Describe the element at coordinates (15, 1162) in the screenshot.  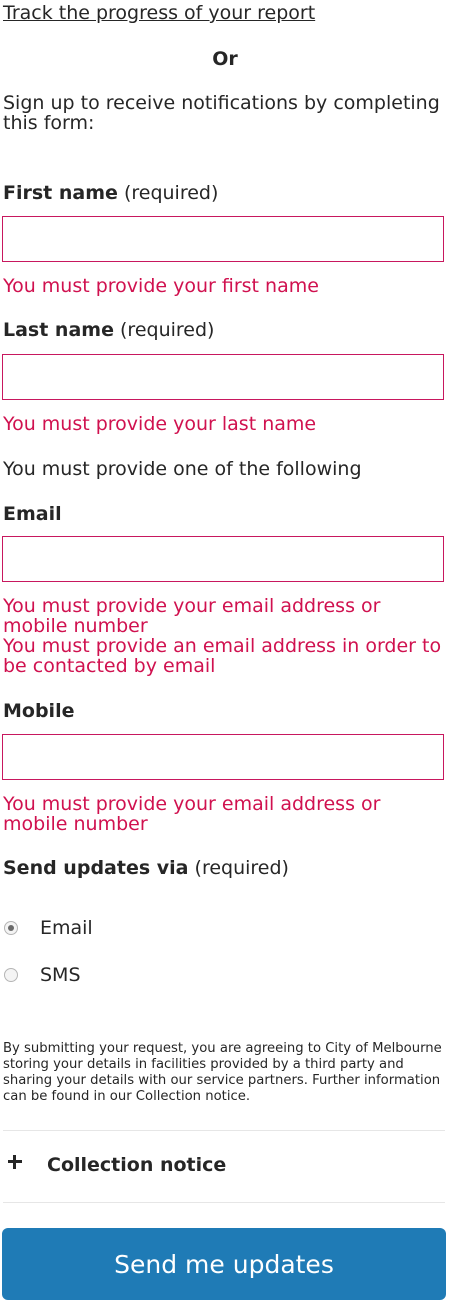
I see `plus-icon` at that location.